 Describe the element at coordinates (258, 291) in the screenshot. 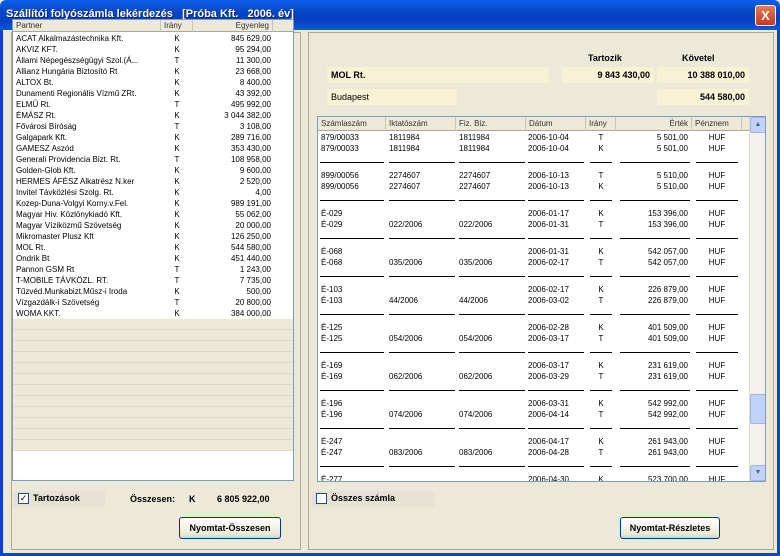

I see `partner-egyenleg: 500,00` at that location.